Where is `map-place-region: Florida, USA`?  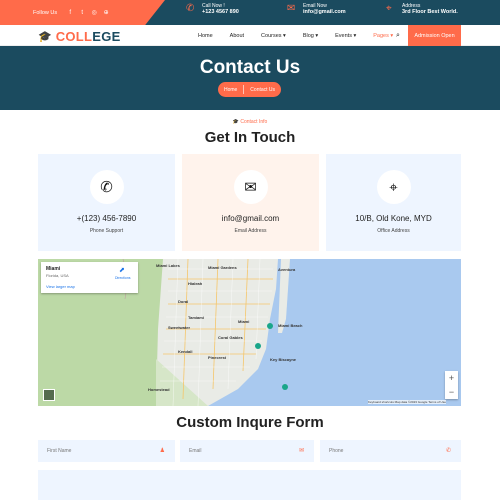 map-place-region: Florida, USA is located at coordinates (57, 275).